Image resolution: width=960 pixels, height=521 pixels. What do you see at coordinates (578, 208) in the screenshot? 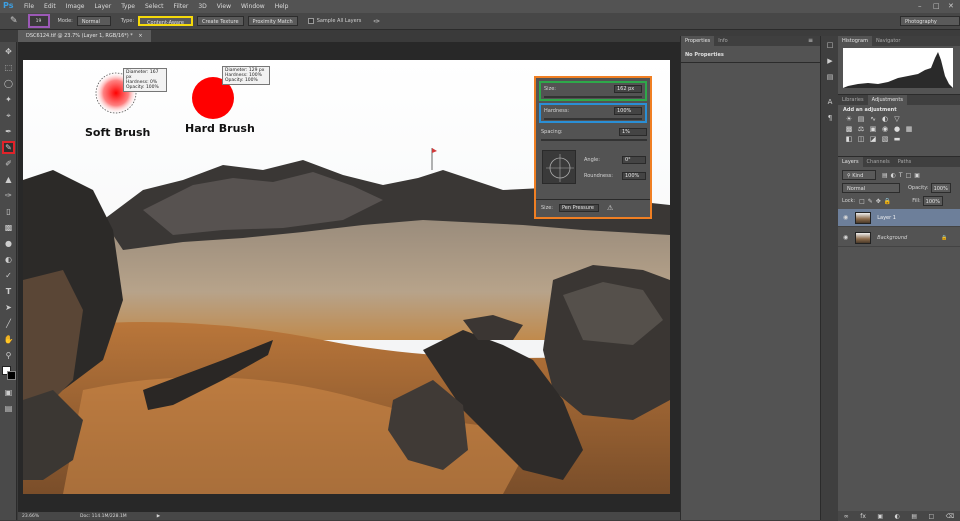
I see `size-control-dropdown: Pen Pressure` at bounding box center [578, 208].